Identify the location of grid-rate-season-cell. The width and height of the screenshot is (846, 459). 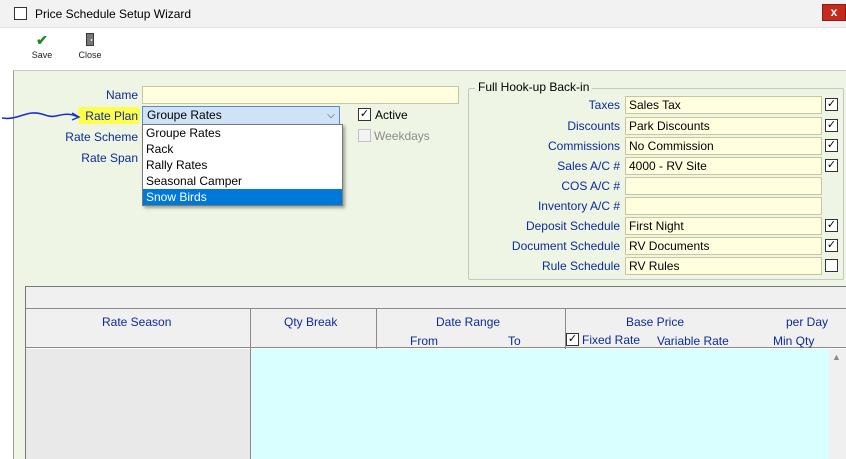
(138, 404).